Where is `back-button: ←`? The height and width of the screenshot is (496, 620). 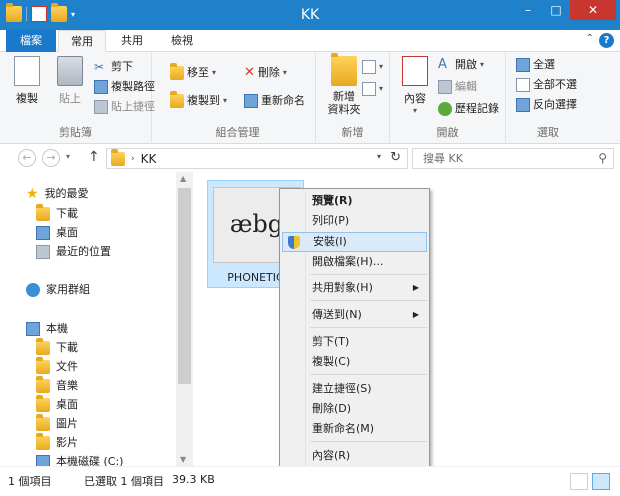
back-button: ← is located at coordinates (27, 158).